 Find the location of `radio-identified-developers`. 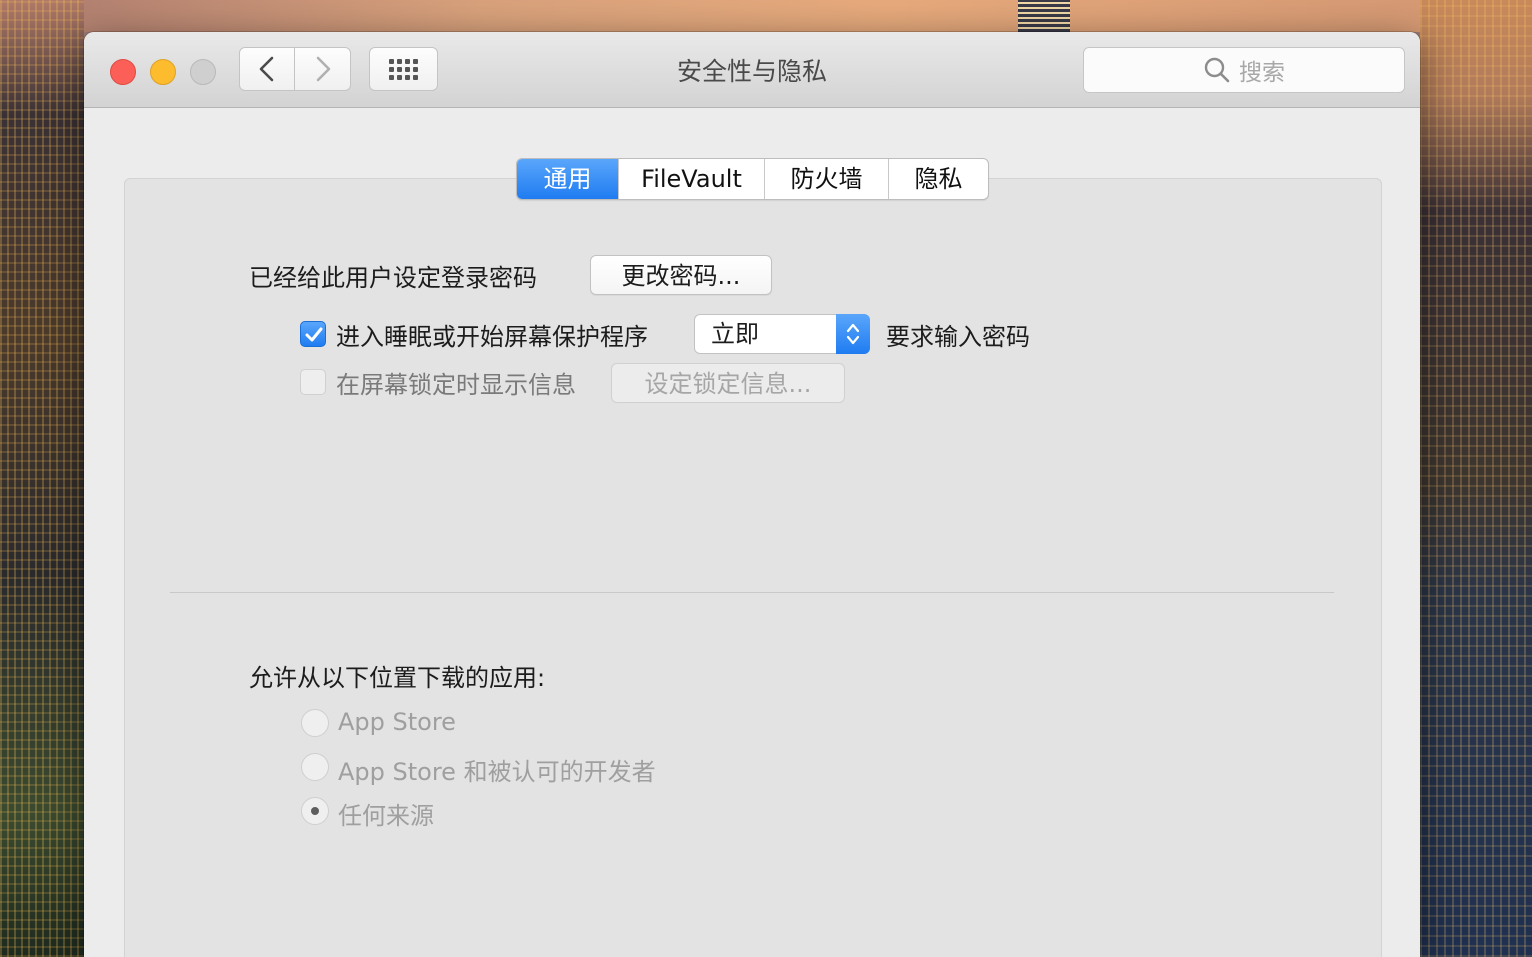

radio-identified-developers is located at coordinates (315, 767).